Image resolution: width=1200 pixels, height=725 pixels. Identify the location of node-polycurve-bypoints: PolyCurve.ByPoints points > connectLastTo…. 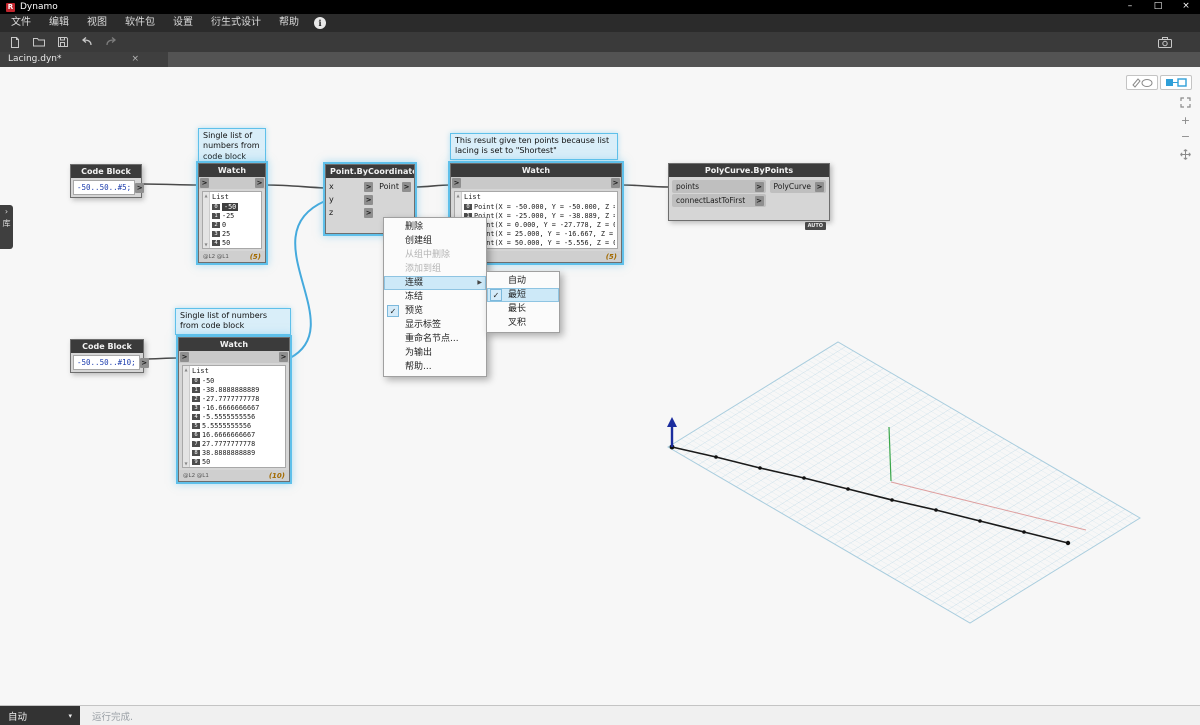
(749, 196).